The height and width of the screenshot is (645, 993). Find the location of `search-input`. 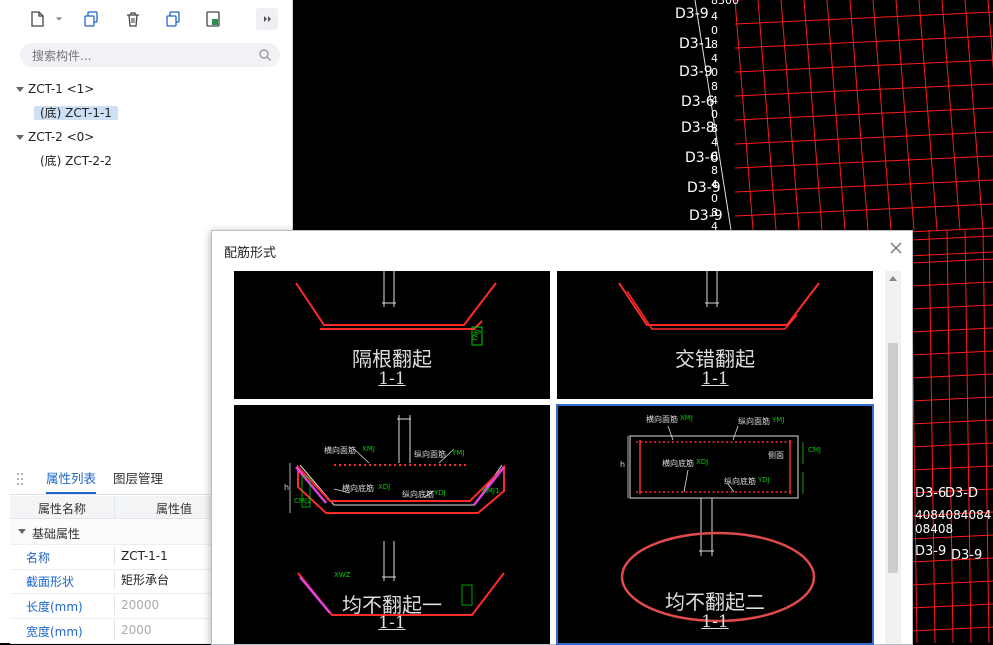

search-input is located at coordinates (142, 56).